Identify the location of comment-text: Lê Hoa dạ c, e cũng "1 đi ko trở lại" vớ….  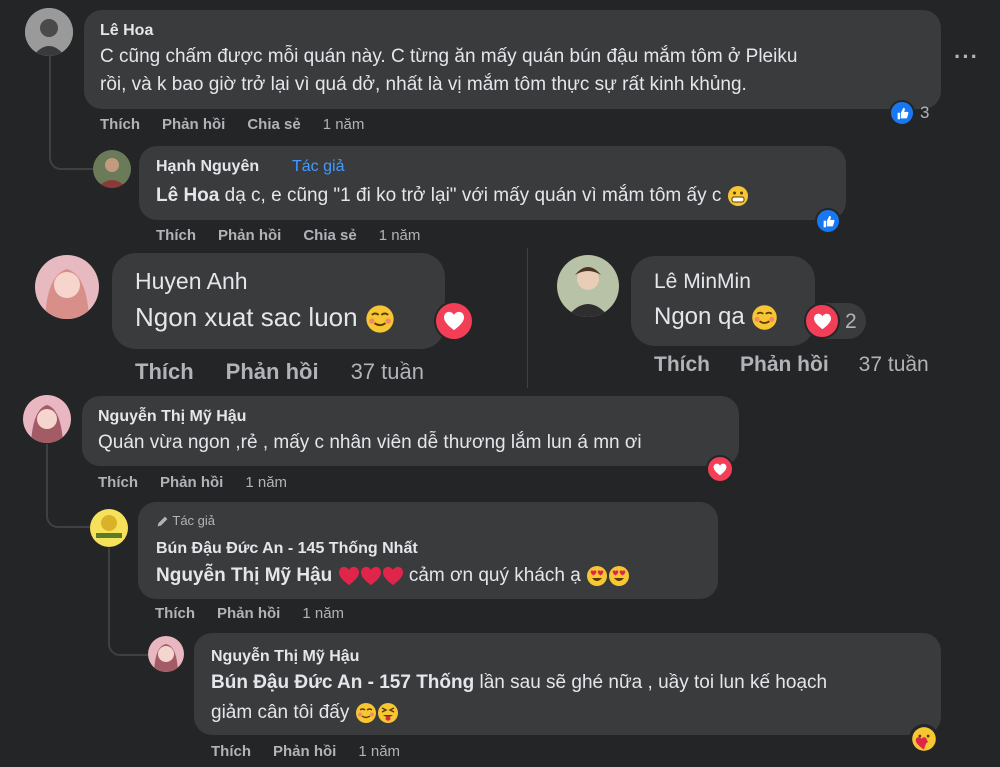
(452, 196).